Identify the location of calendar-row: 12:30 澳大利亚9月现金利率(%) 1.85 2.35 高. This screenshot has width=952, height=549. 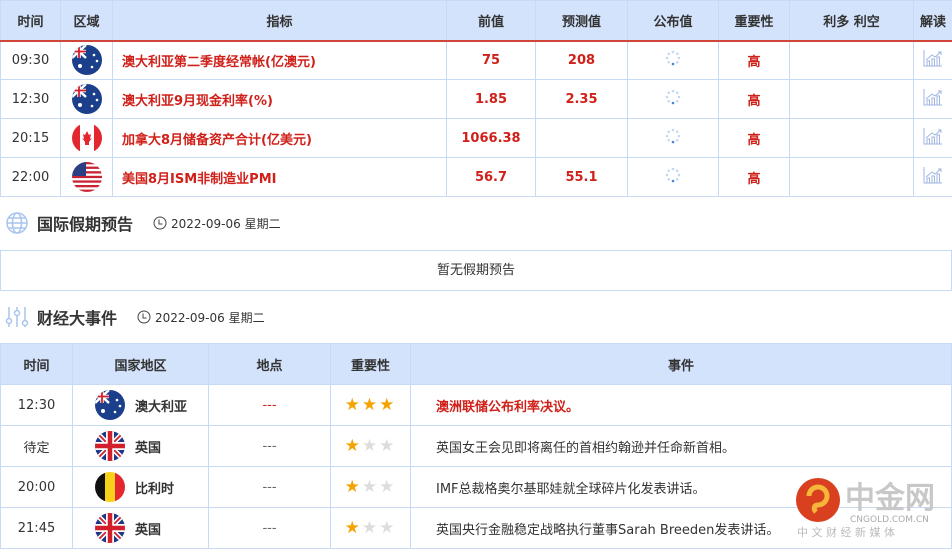
(476, 99).